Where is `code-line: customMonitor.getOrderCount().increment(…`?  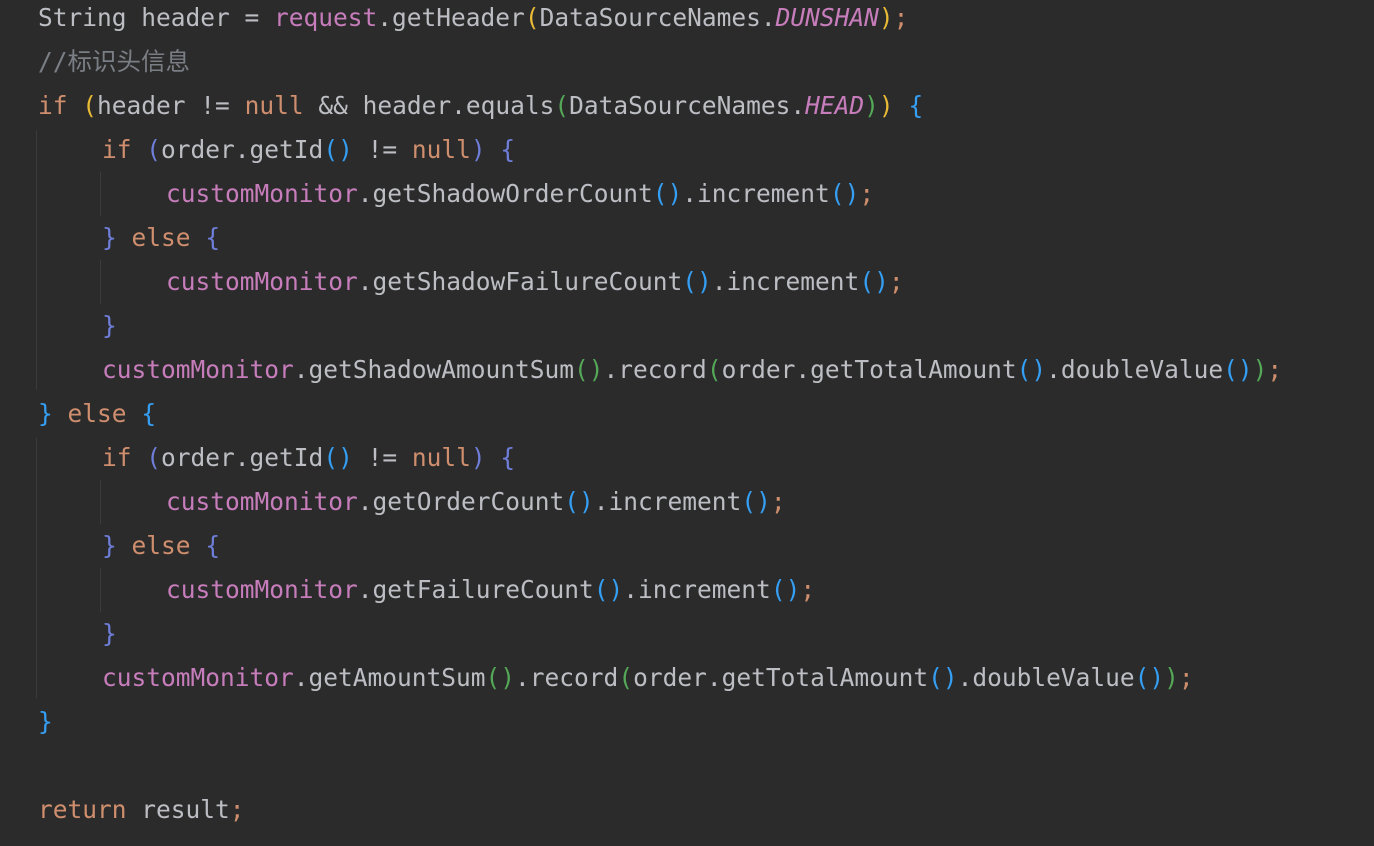 code-line: customMonitor.getOrderCount().increment(… is located at coordinates (476, 506).